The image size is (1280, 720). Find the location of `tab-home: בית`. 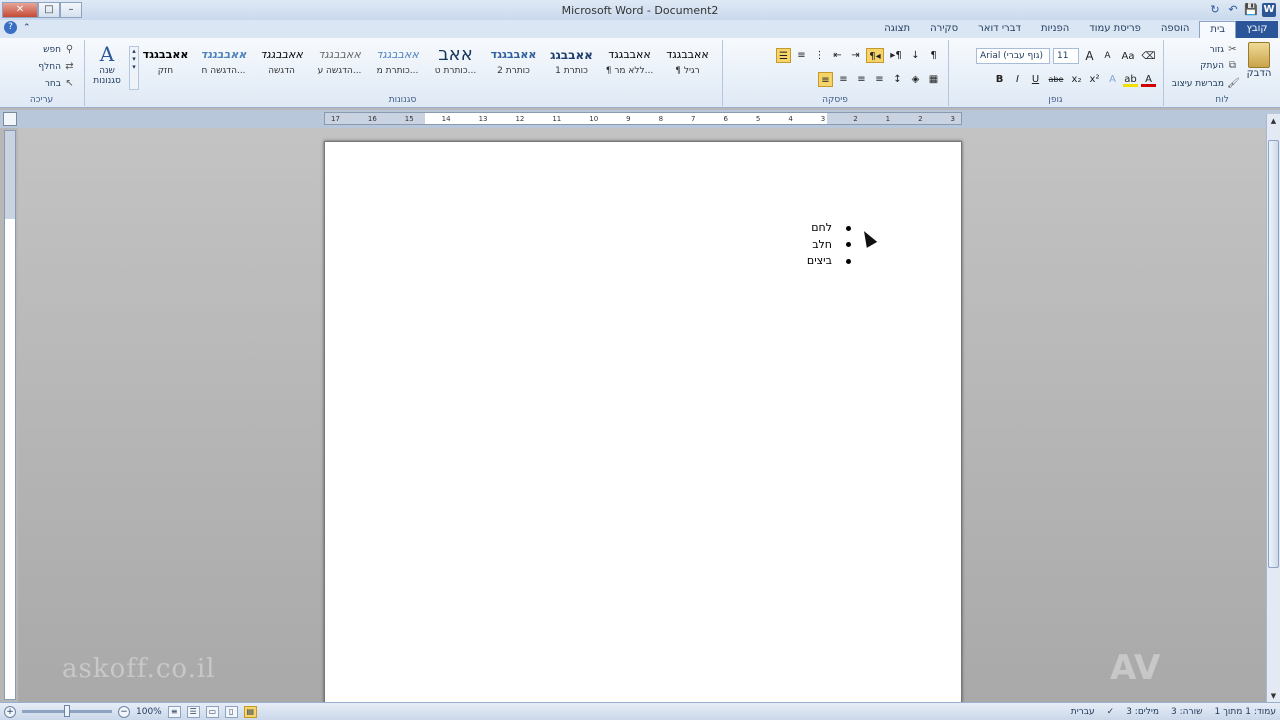

tab-home: בית is located at coordinates (1217, 29).